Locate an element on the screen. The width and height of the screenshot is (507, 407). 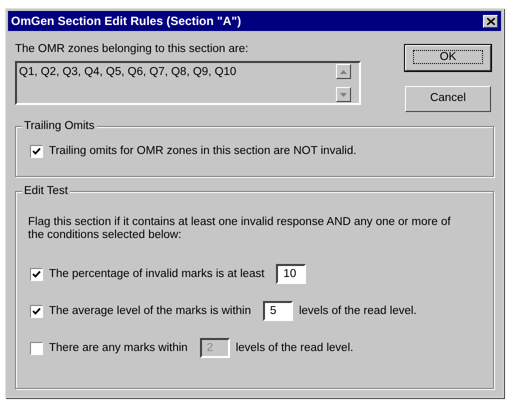
zones-value: Q1, Q2, Q3, Q4, Q5, Q6, Q7, Q8, Q9, Q10 is located at coordinates (127, 72).